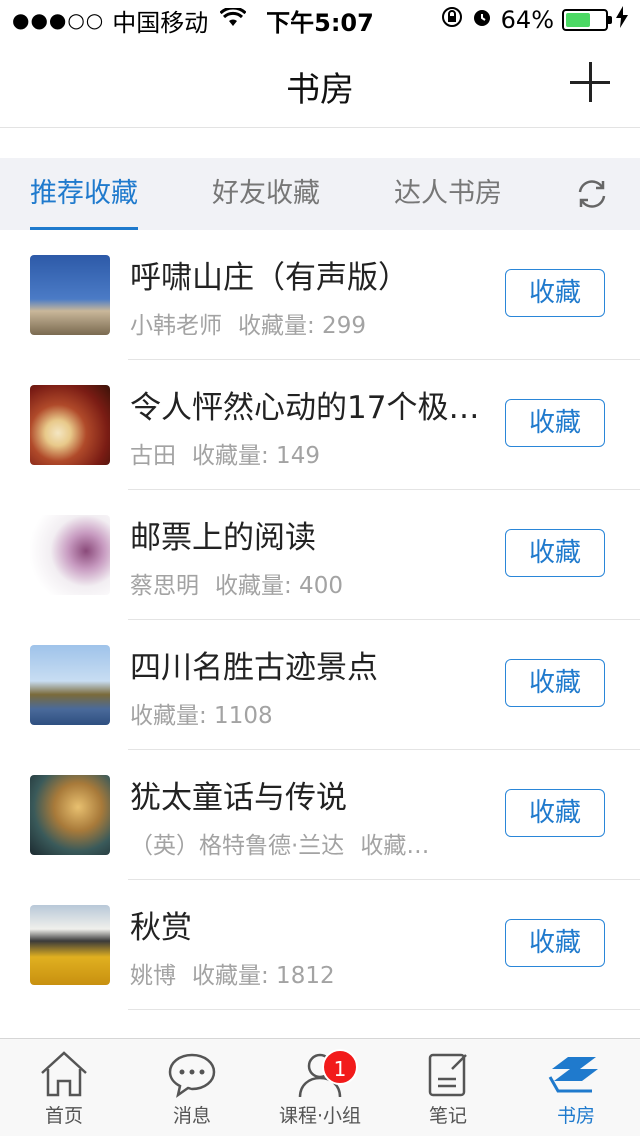 This screenshot has width=640, height=1136. What do you see at coordinates (223, 538) in the screenshot?
I see `item-title: 邮票上的阅读` at bounding box center [223, 538].